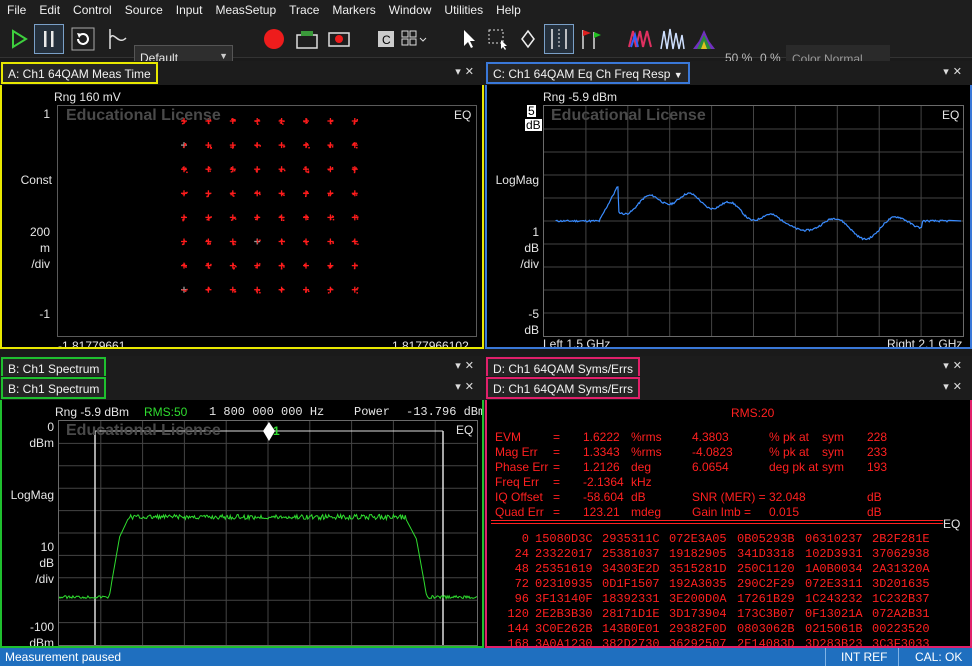 The height and width of the screenshot is (666, 972). I want to click on error-cell: =, so click(557, 467).